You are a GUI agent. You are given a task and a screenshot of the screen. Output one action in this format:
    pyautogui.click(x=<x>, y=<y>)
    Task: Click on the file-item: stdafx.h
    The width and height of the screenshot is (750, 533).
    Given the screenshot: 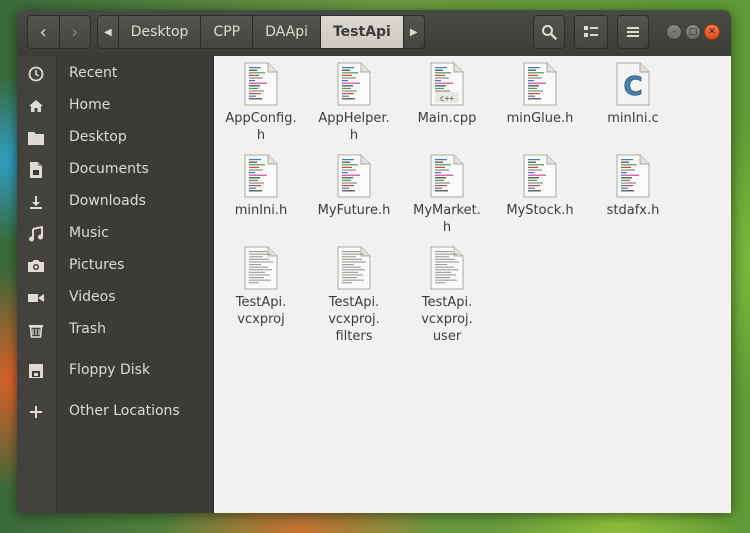 What is the action you would take?
    pyautogui.click(x=633, y=186)
    